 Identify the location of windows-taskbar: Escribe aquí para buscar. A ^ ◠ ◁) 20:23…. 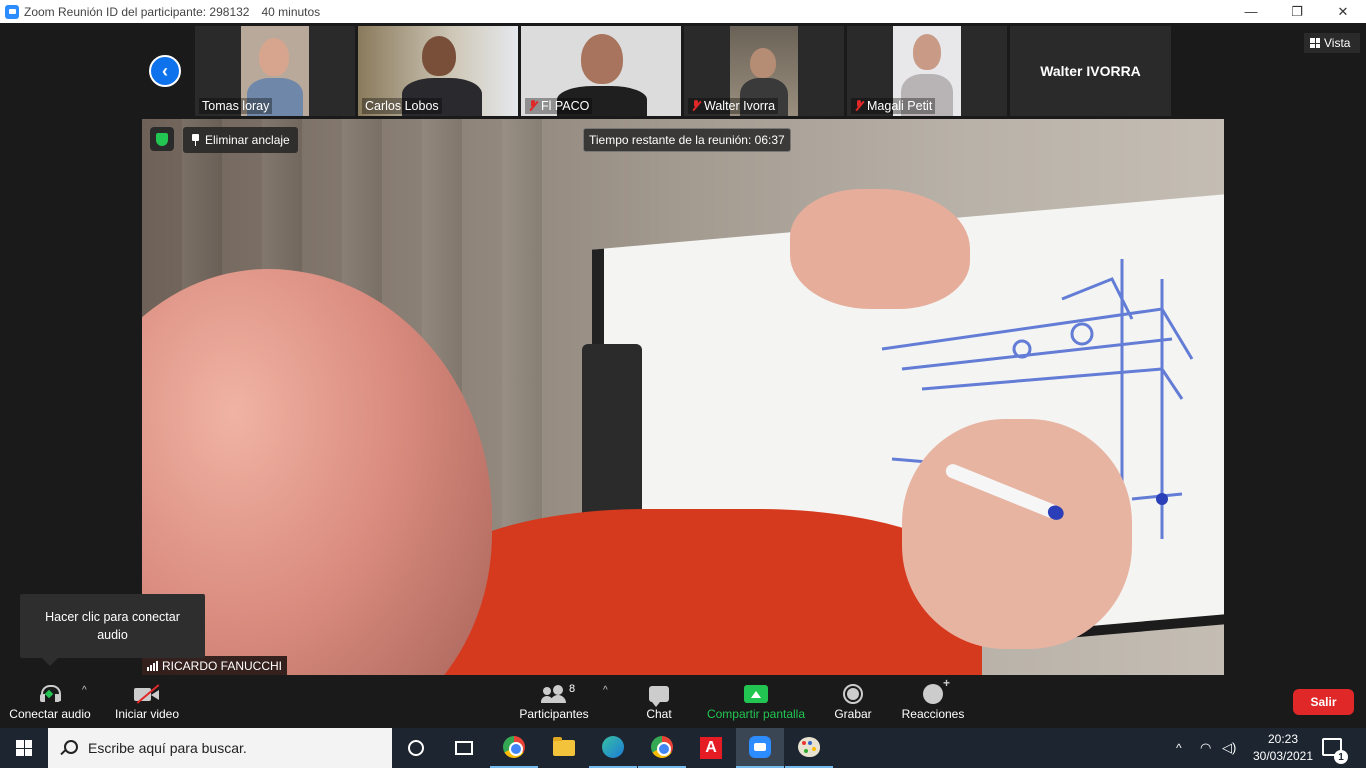
(683, 748).